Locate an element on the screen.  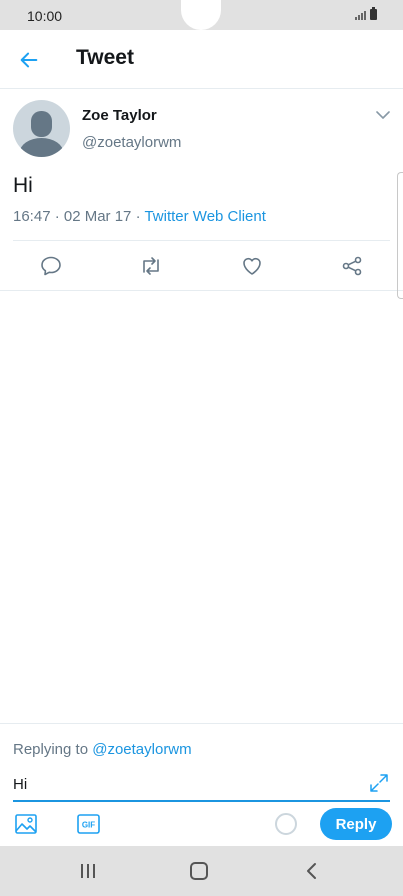
camera-notch is located at coordinates (201, 15).